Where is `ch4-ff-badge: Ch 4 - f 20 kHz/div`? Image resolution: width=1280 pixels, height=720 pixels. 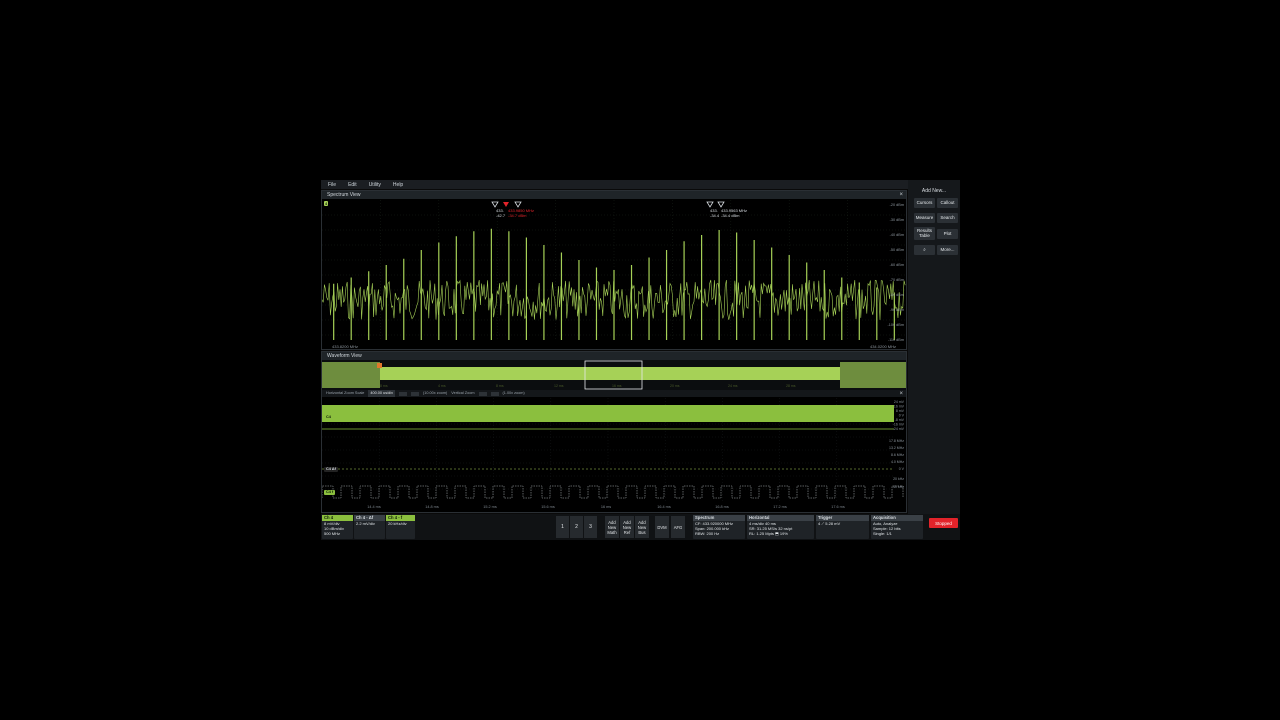
ch4-ff-badge: Ch 4 - f 20 kHz/div is located at coordinates (400, 527).